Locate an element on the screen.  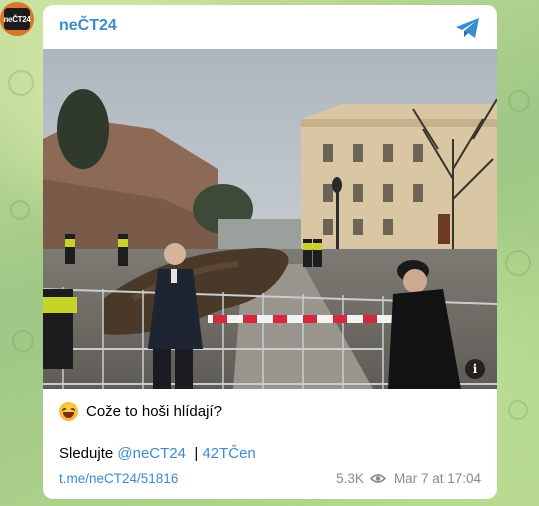
channel-mention-link: @neCT24 is located at coordinates (151, 453).